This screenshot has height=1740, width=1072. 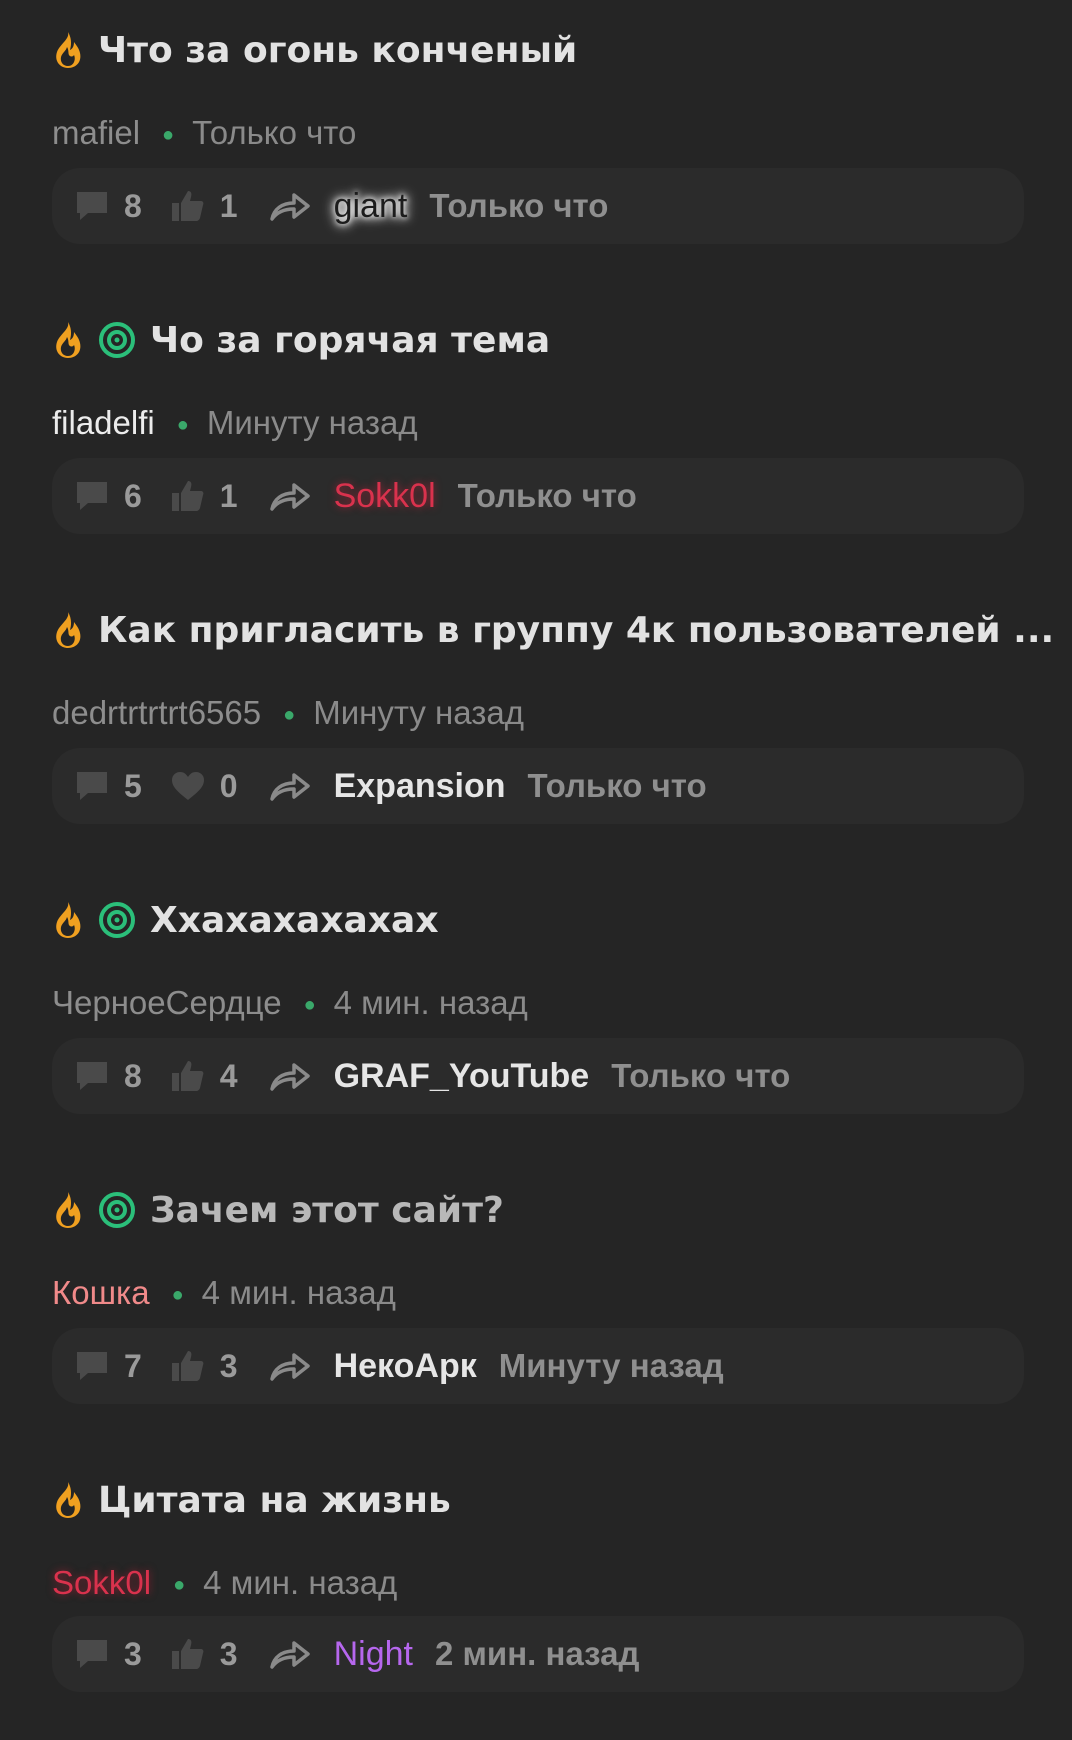 I want to click on topic-title: Ххахахахахах, so click(x=294, y=920).